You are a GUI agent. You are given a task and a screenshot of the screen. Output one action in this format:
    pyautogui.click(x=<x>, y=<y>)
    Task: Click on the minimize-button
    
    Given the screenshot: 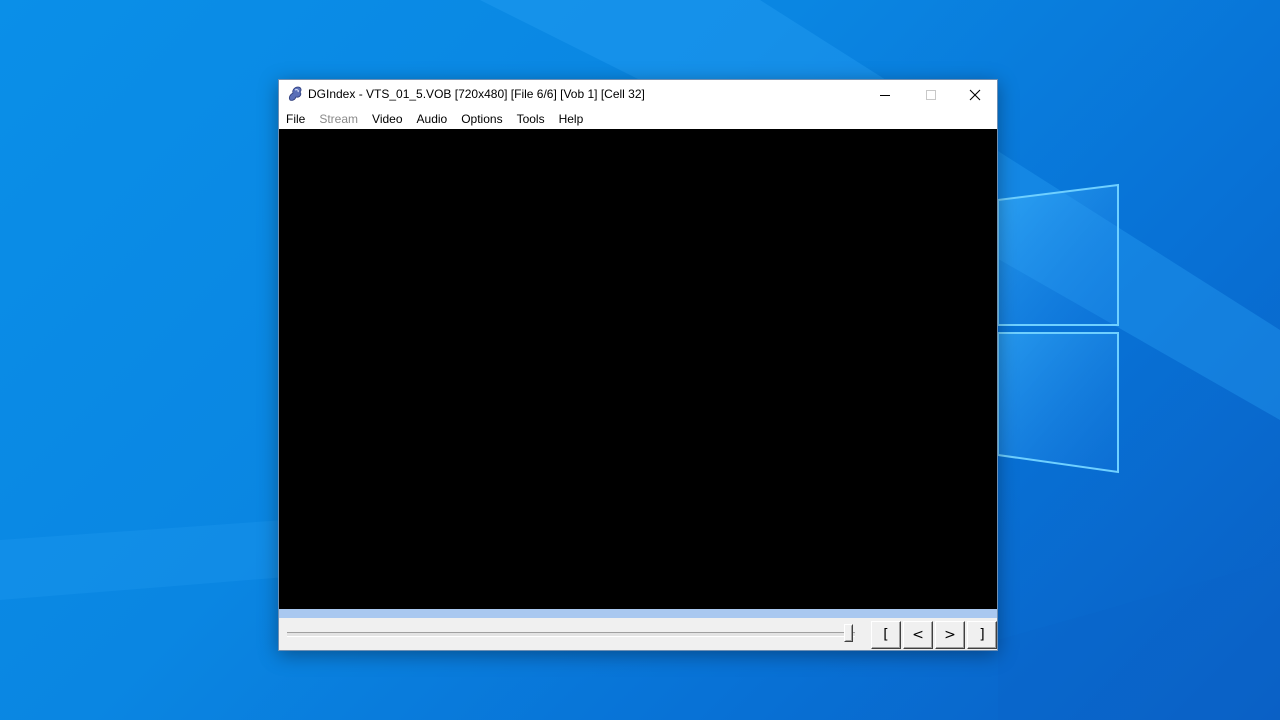 What is the action you would take?
    pyautogui.click(x=885, y=94)
    